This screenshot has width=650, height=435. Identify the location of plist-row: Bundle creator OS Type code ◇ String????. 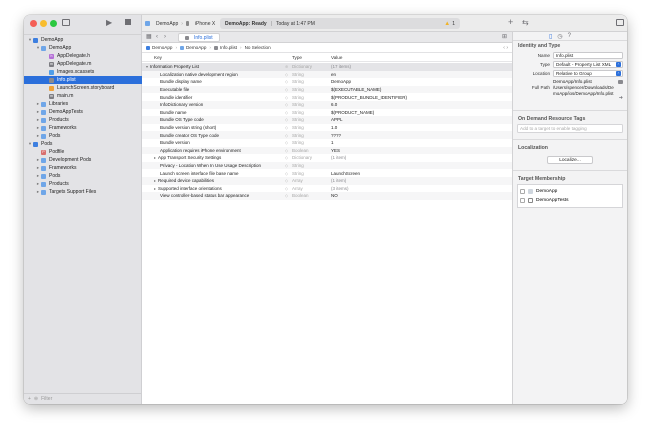
(327, 135).